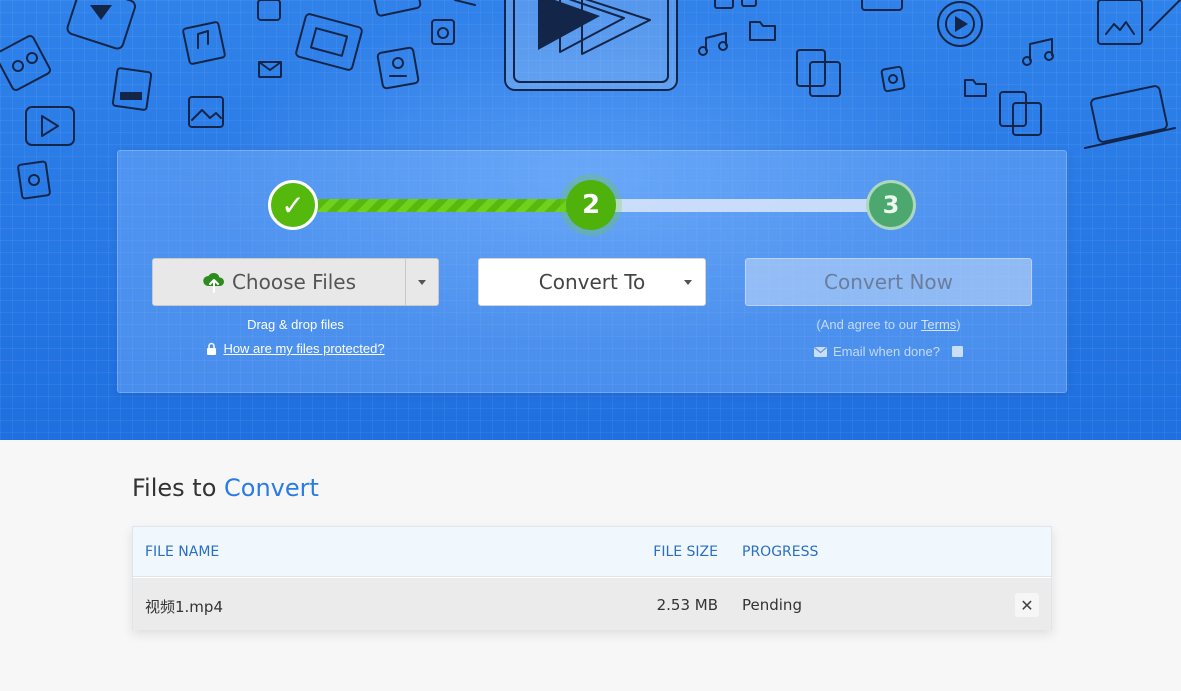  What do you see at coordinates (206, 112) in the screenshot?
I see `image-doodle-icon` at bounding box center [206, 112].